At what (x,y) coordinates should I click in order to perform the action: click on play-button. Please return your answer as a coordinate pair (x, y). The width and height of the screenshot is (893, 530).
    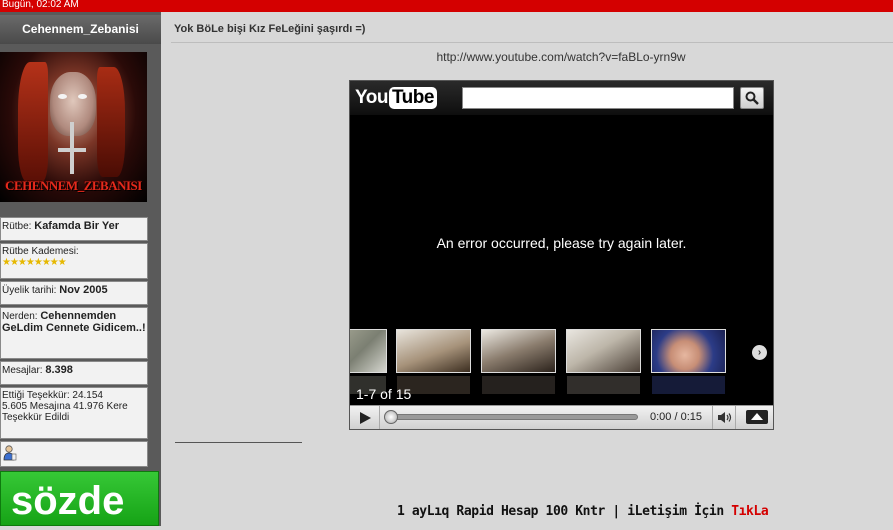
    Looking at the image, I should click on (365, 417).